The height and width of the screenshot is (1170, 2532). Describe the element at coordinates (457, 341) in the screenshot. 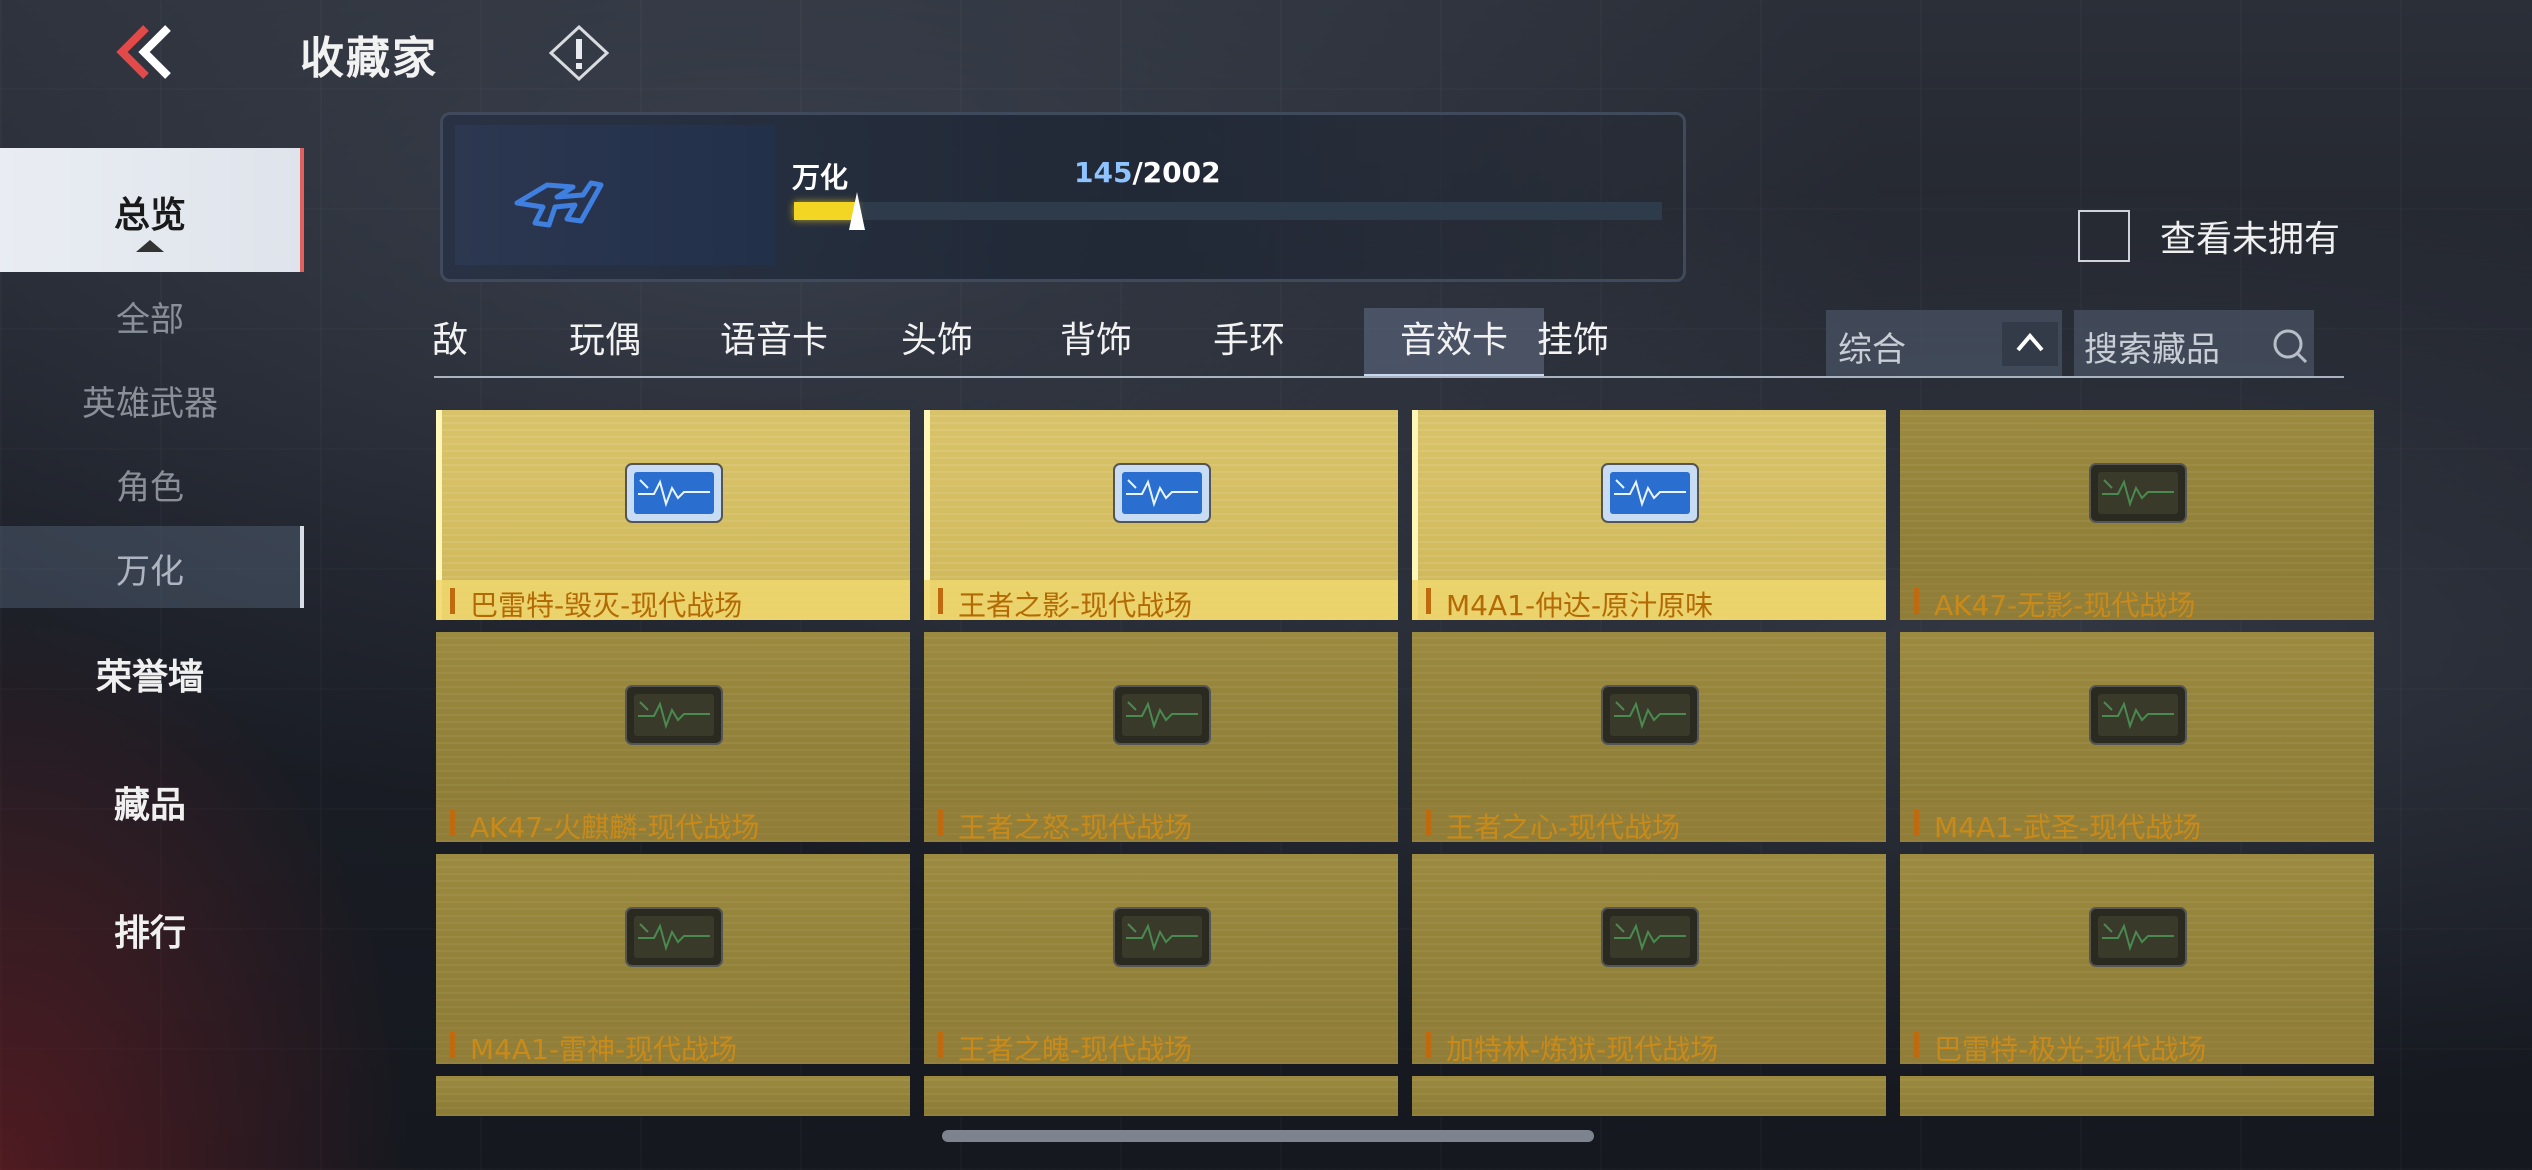

I see `tab-0: 敌` at that location.